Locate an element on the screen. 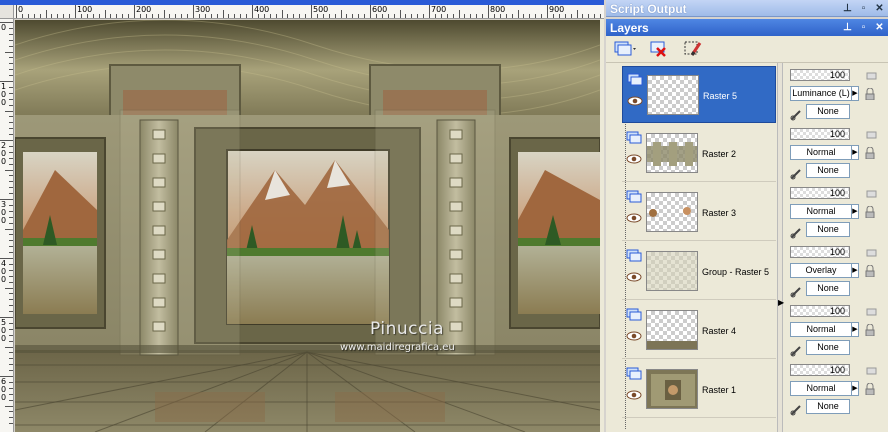  edit-selection-icon is located at coordinates (693, 49).